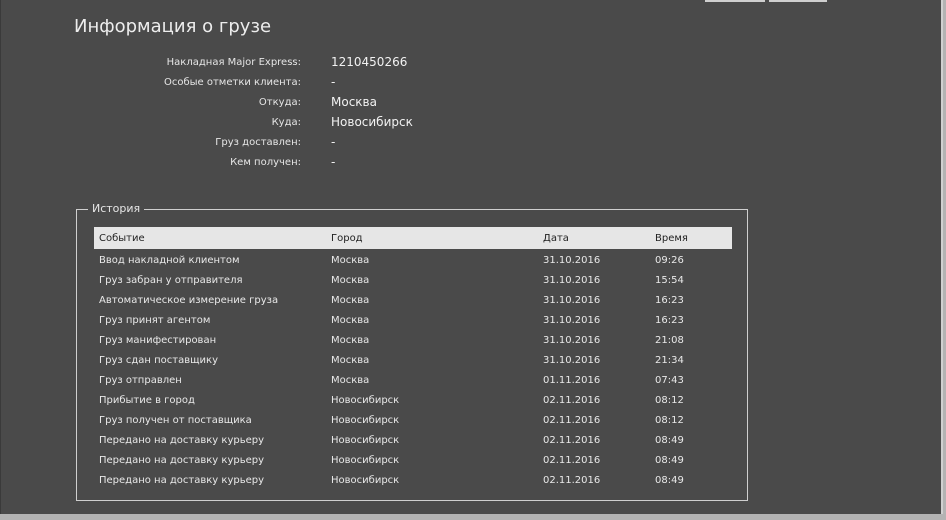 The image size is (946, 520). I want to click on event-cell: Груз принят агентом, so click(155, 320).